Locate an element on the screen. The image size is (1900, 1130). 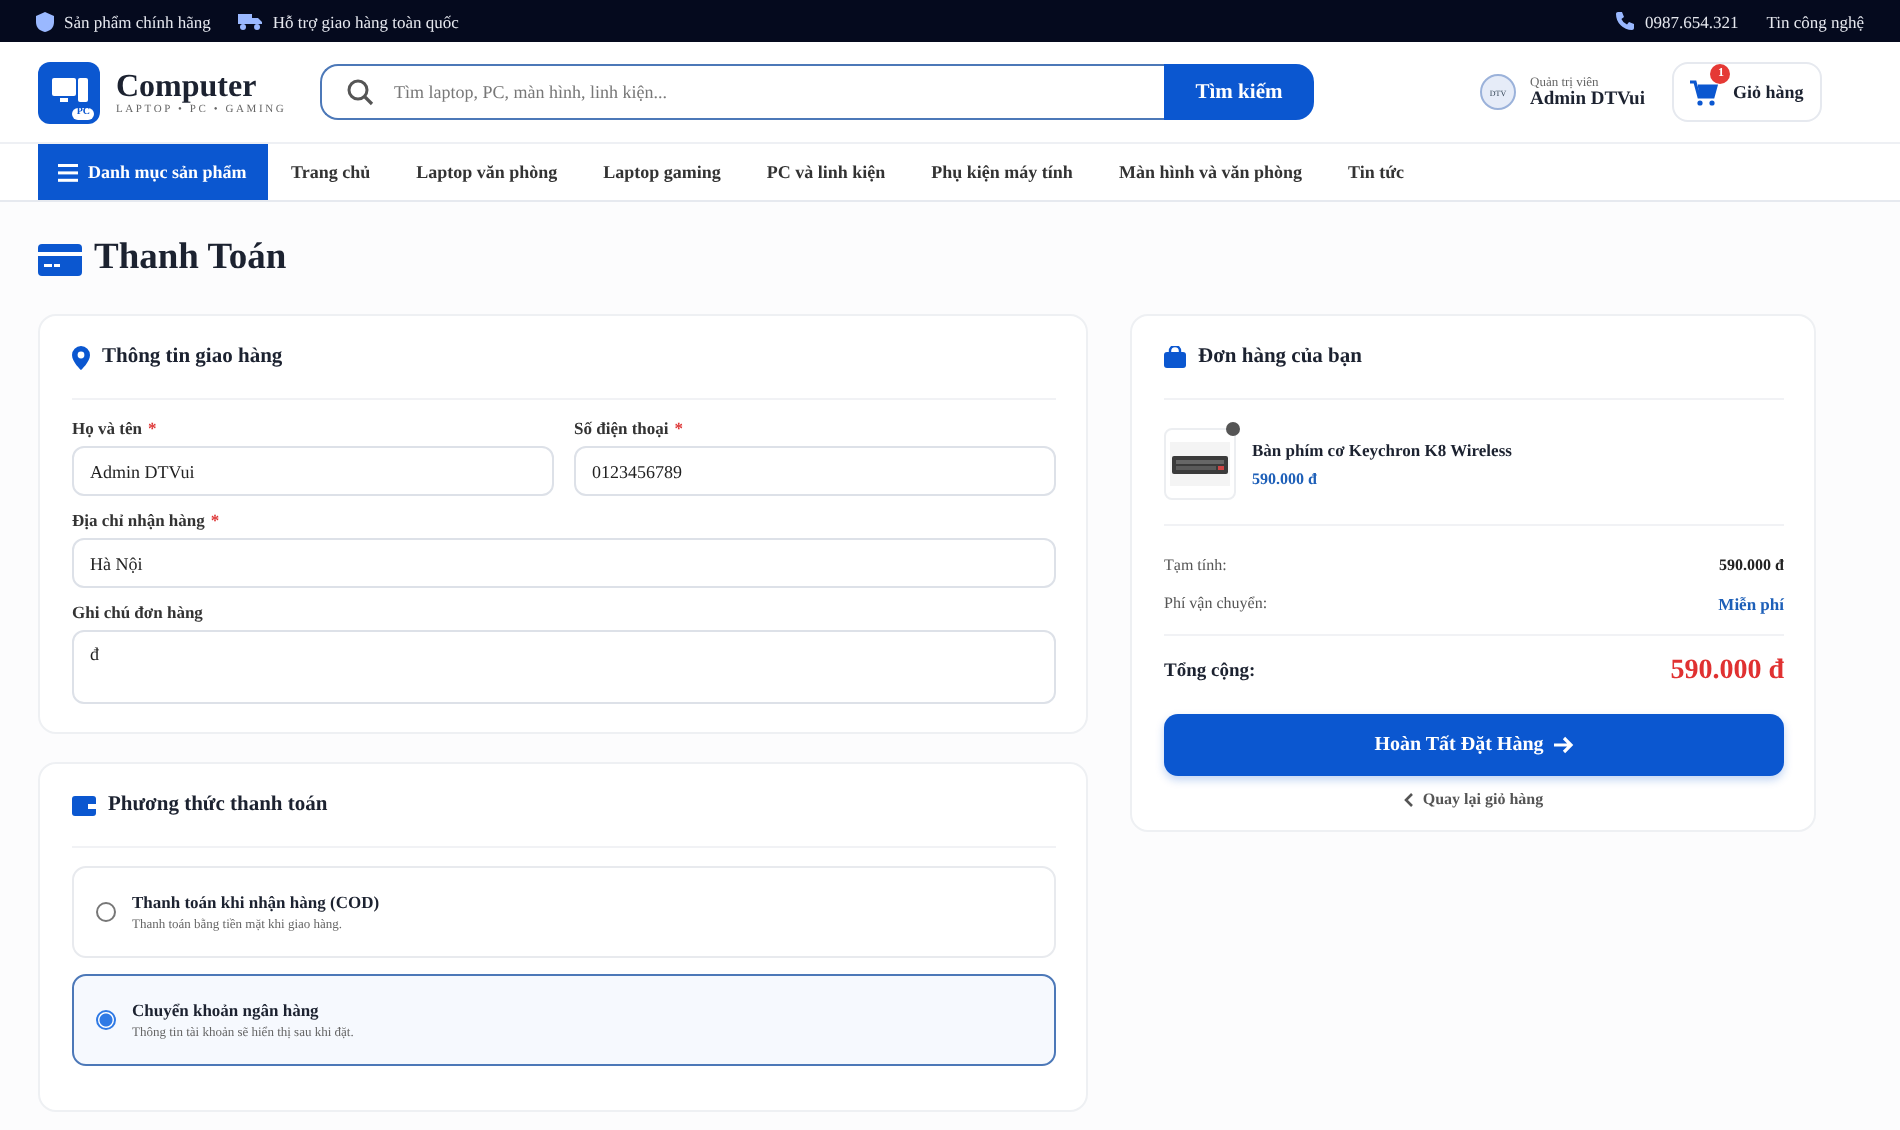
news-link: Tin công nghệ is located at coordinates (1815, 21).